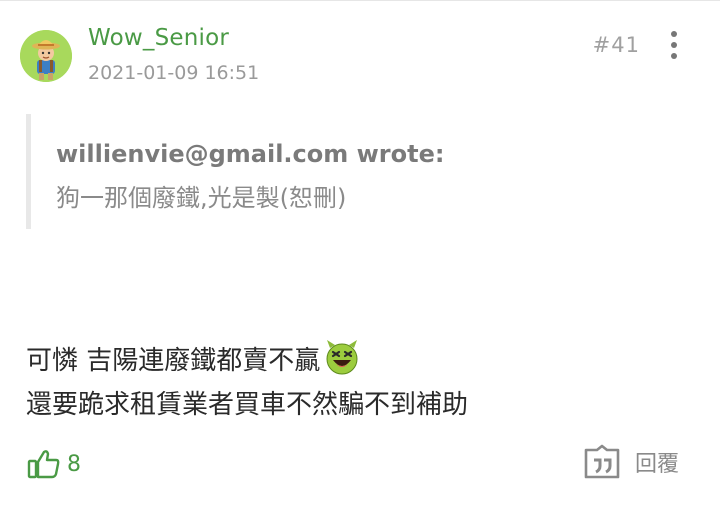  What do you see at coordinates (342, 357) in the screenshot?
I see `devil-laugh-emoji-icon` at bounding box center [342, 357].